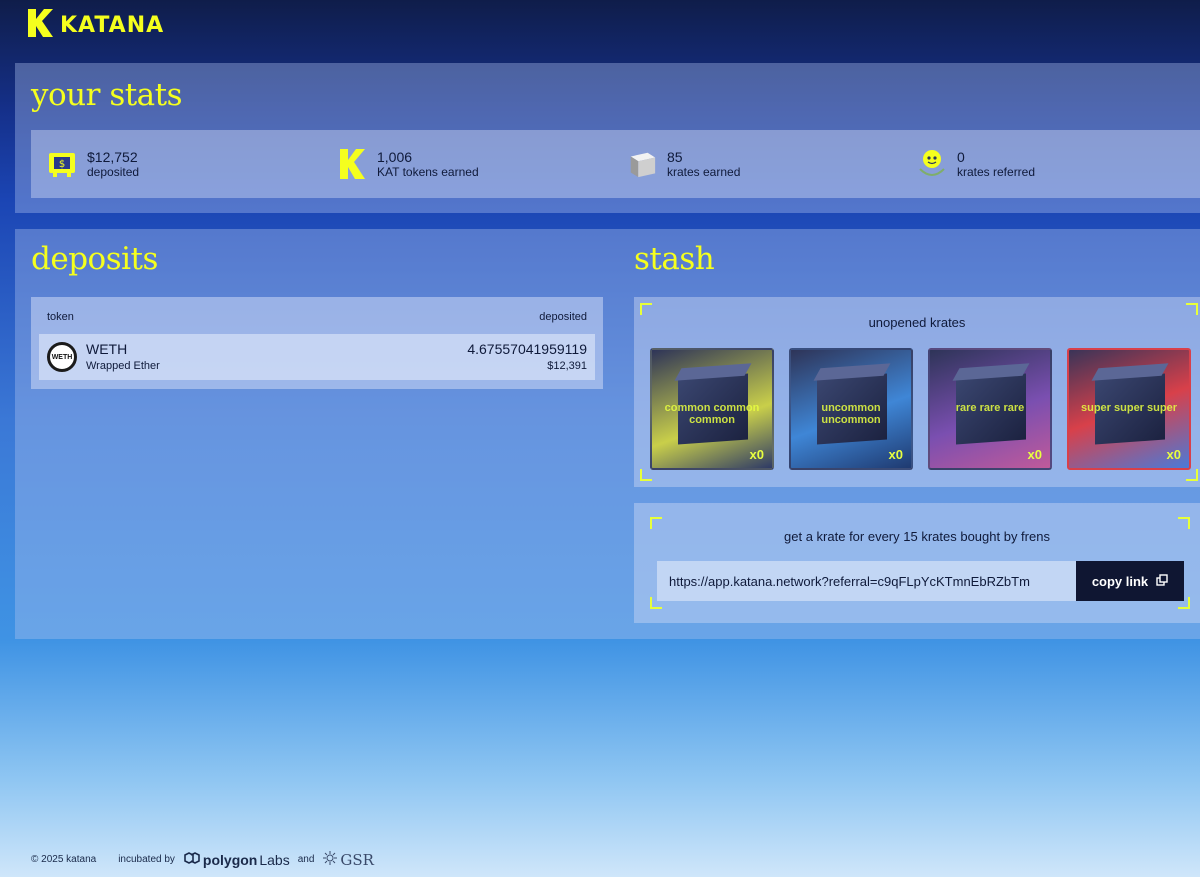 The height and width of the screenshot is (877, 1200). What do you see at coordinates (352, 164) in the screenshot?
I see `kat-token-icon` at bounding box center [352, 164].